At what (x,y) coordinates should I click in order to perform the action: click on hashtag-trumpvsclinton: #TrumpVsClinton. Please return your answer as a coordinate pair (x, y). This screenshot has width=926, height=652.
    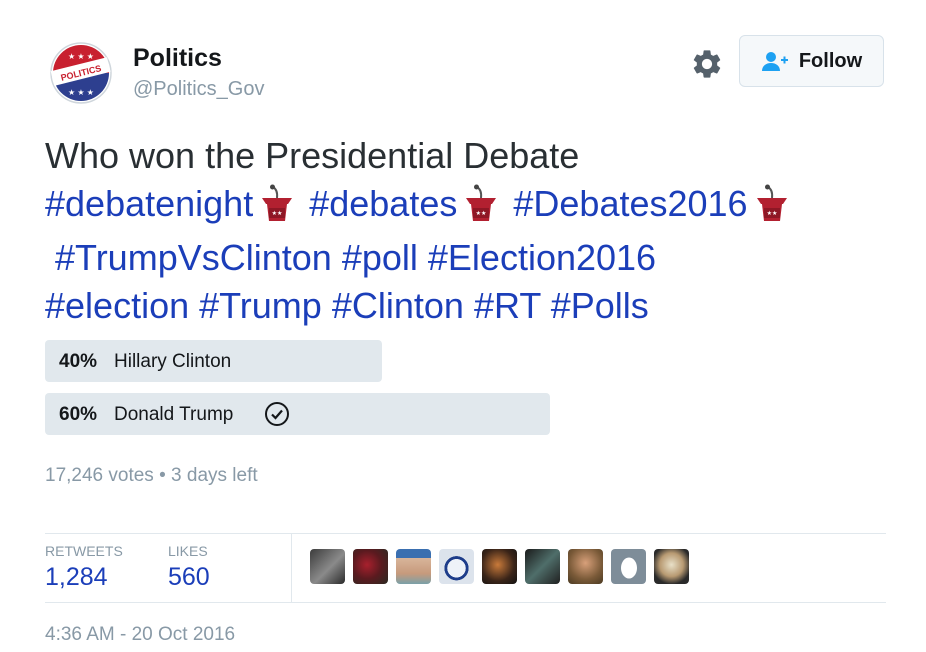
    Looking at the image, I should click on (193, 257).